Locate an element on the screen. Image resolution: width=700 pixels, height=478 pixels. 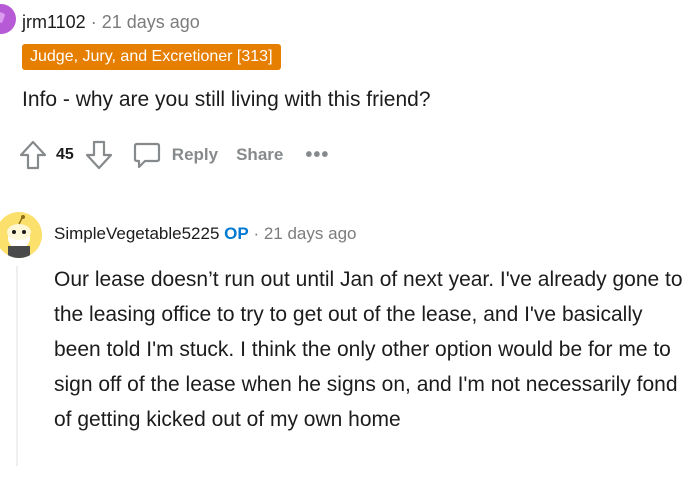
upvote-button is located at coordinates (33, 155).